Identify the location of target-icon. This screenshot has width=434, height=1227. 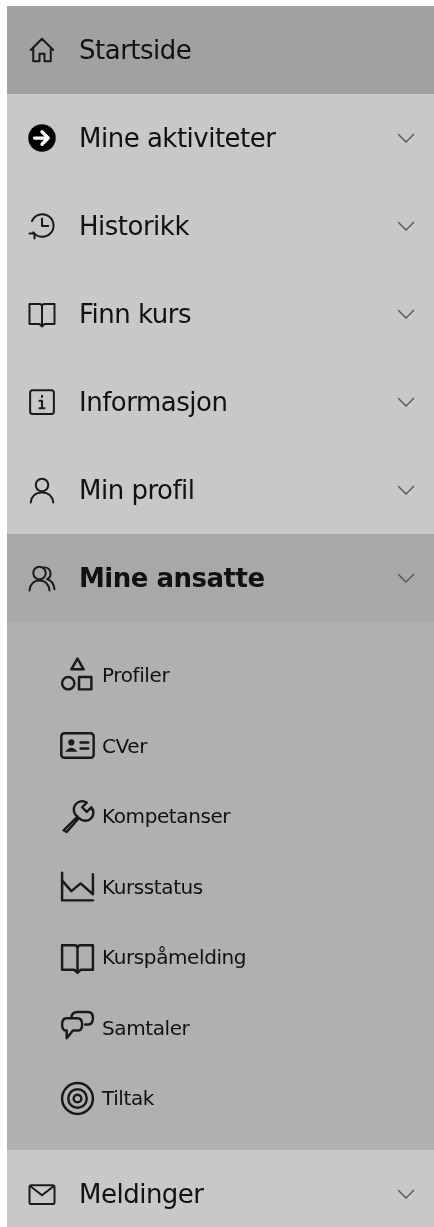
(77, 1098).